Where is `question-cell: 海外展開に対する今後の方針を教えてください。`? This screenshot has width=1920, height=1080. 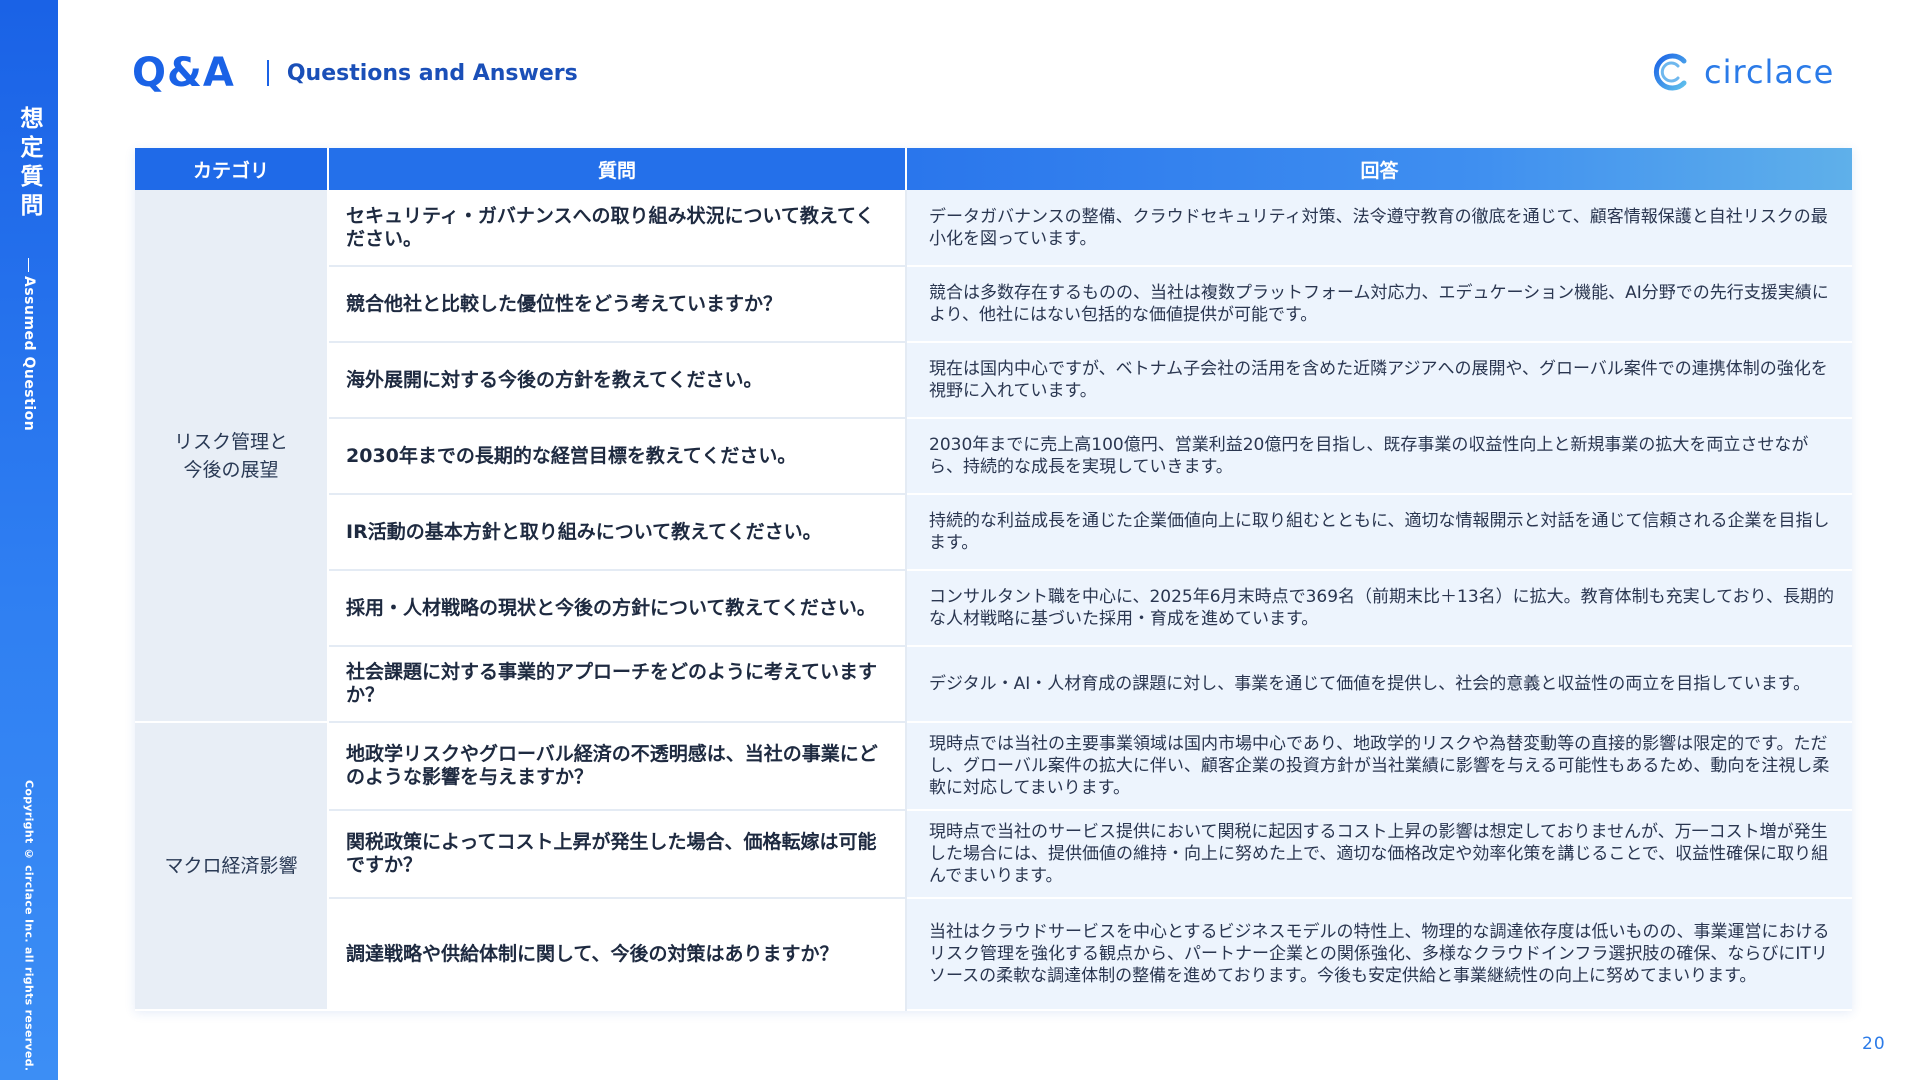
question-cell: 海外展開に対する今後の方針を教えてください。 is located at coordinates (617, 380).